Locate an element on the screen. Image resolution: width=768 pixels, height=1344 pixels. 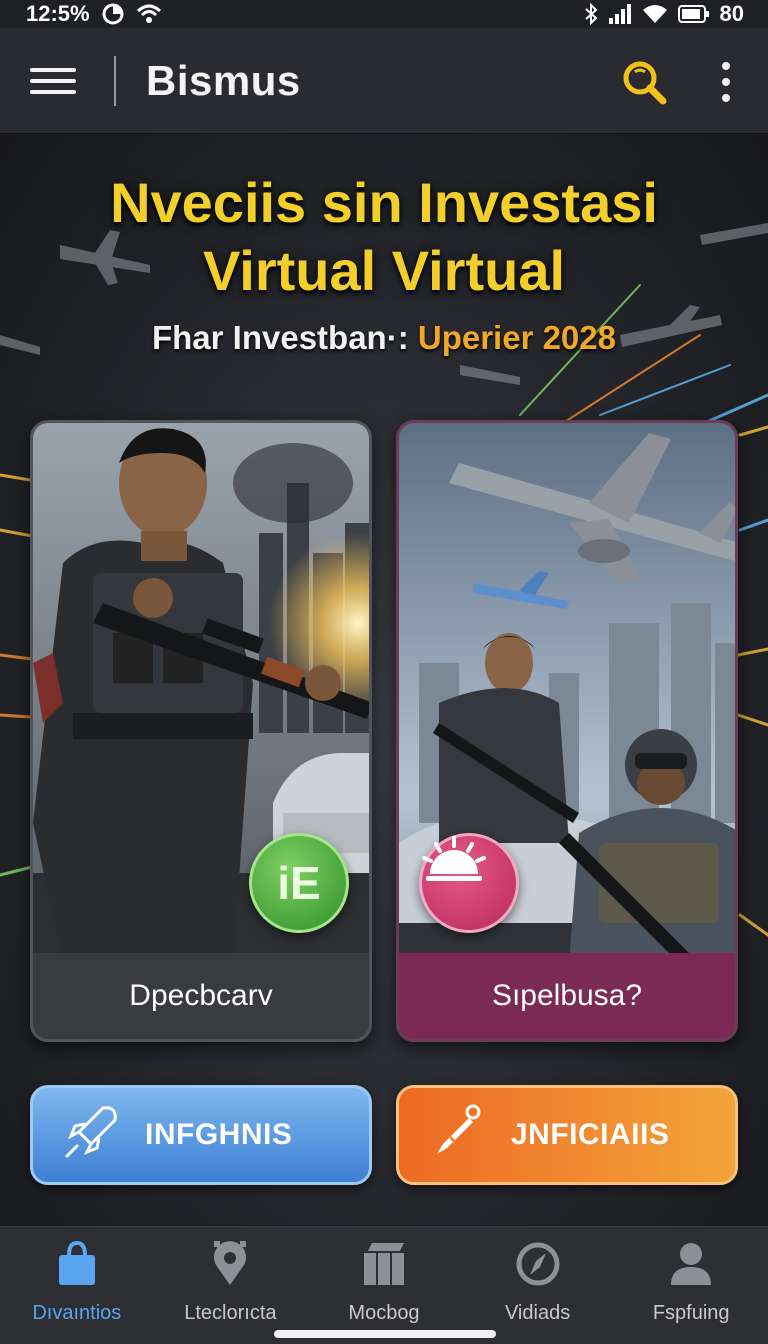
nav-label-fspfuing: Fspfuing is located at coordinates (691, 1313).